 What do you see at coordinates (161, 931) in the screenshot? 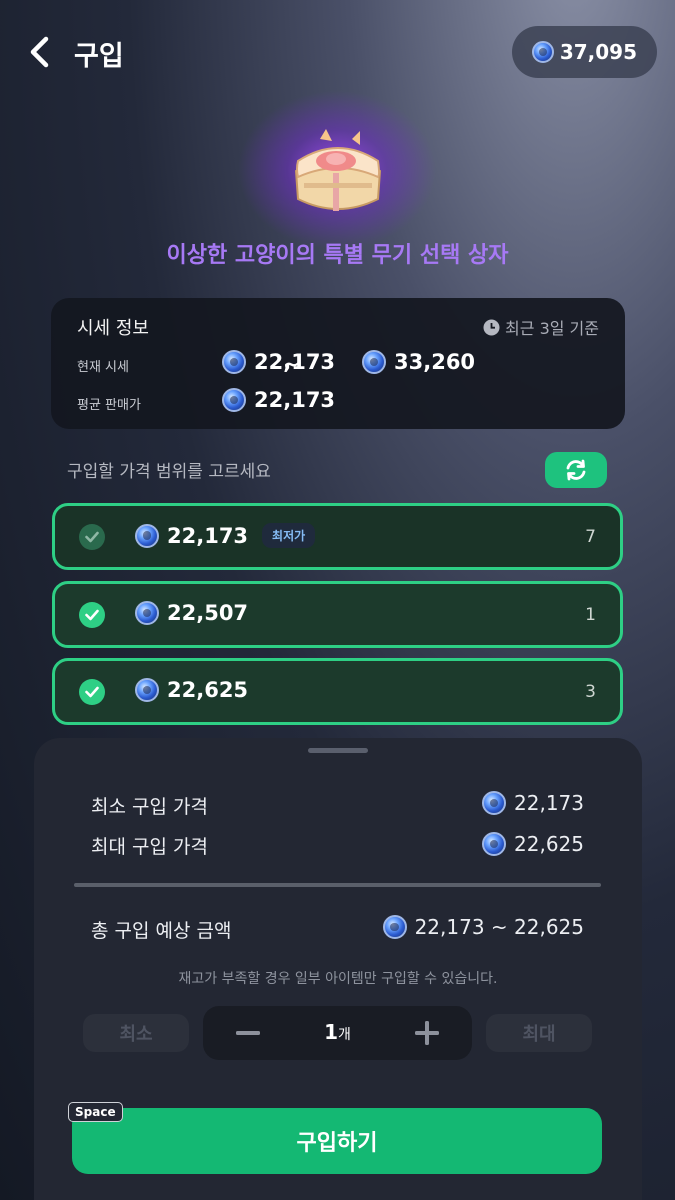
I see `total-label: 총 구입 예상 금액` at bounding box center [161, 931].